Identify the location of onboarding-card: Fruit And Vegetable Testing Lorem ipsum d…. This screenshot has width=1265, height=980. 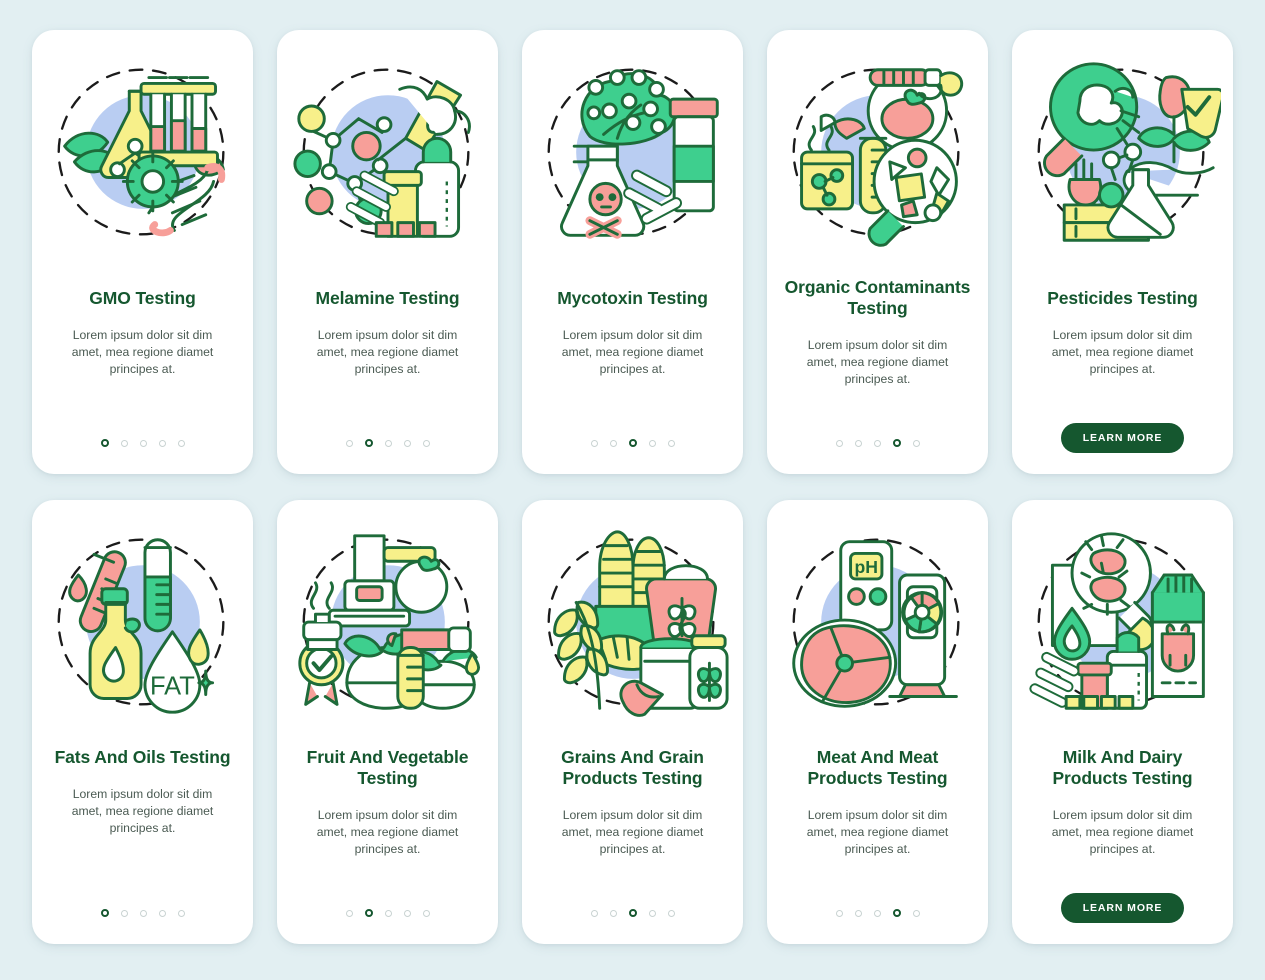
(387, 722).